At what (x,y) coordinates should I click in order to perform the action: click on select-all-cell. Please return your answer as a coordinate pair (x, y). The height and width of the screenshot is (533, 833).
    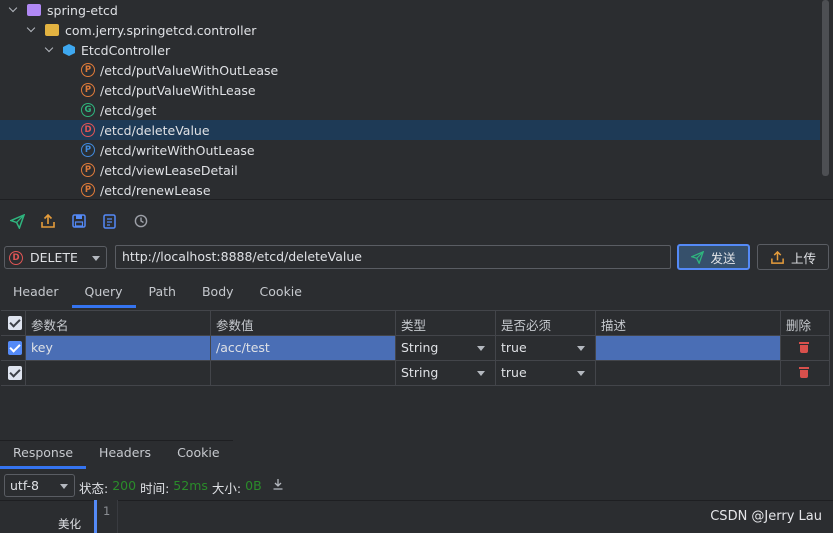
    Looking at the image, I should click on (13, 323).